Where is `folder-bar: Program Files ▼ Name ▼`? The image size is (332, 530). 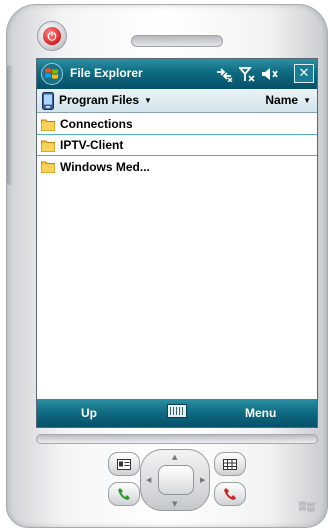
folder-bar: Program Files ▼ Name ▼ is located at coordinates (177, 101).